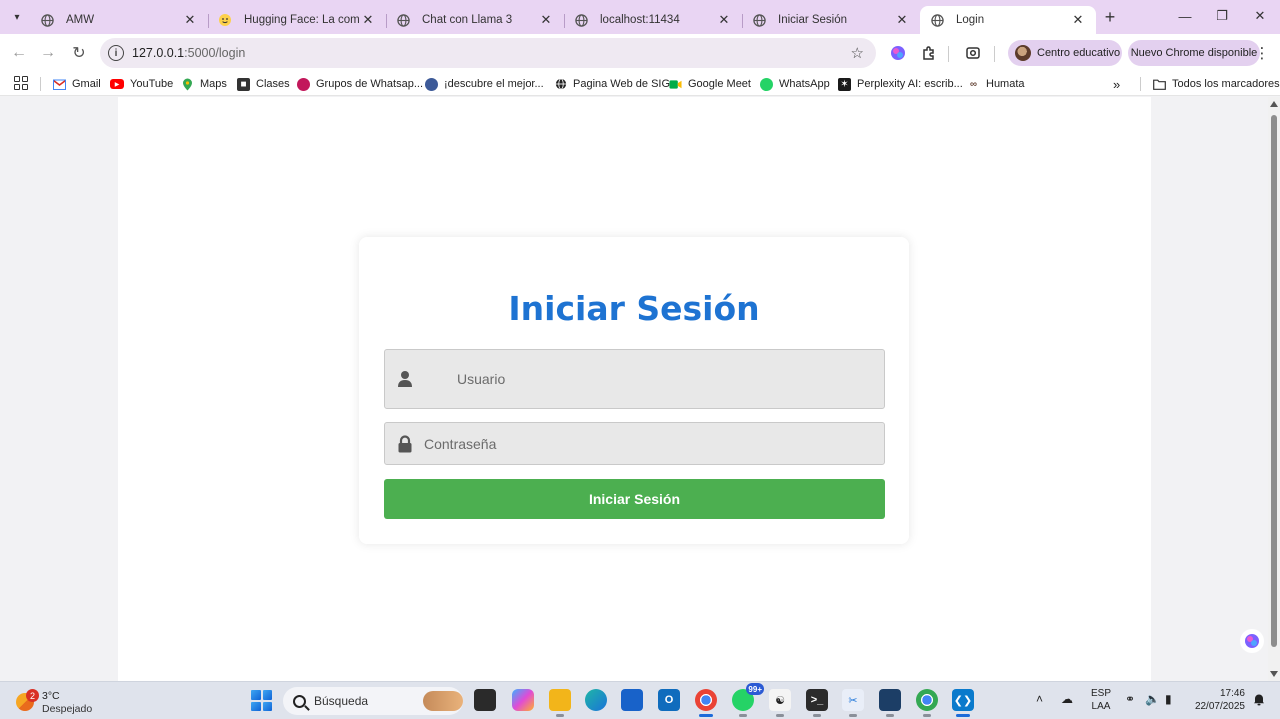 The height and width of the screenshot is (719, 1280). I want to click on close-window-button: ✕, so click(1260, 16).